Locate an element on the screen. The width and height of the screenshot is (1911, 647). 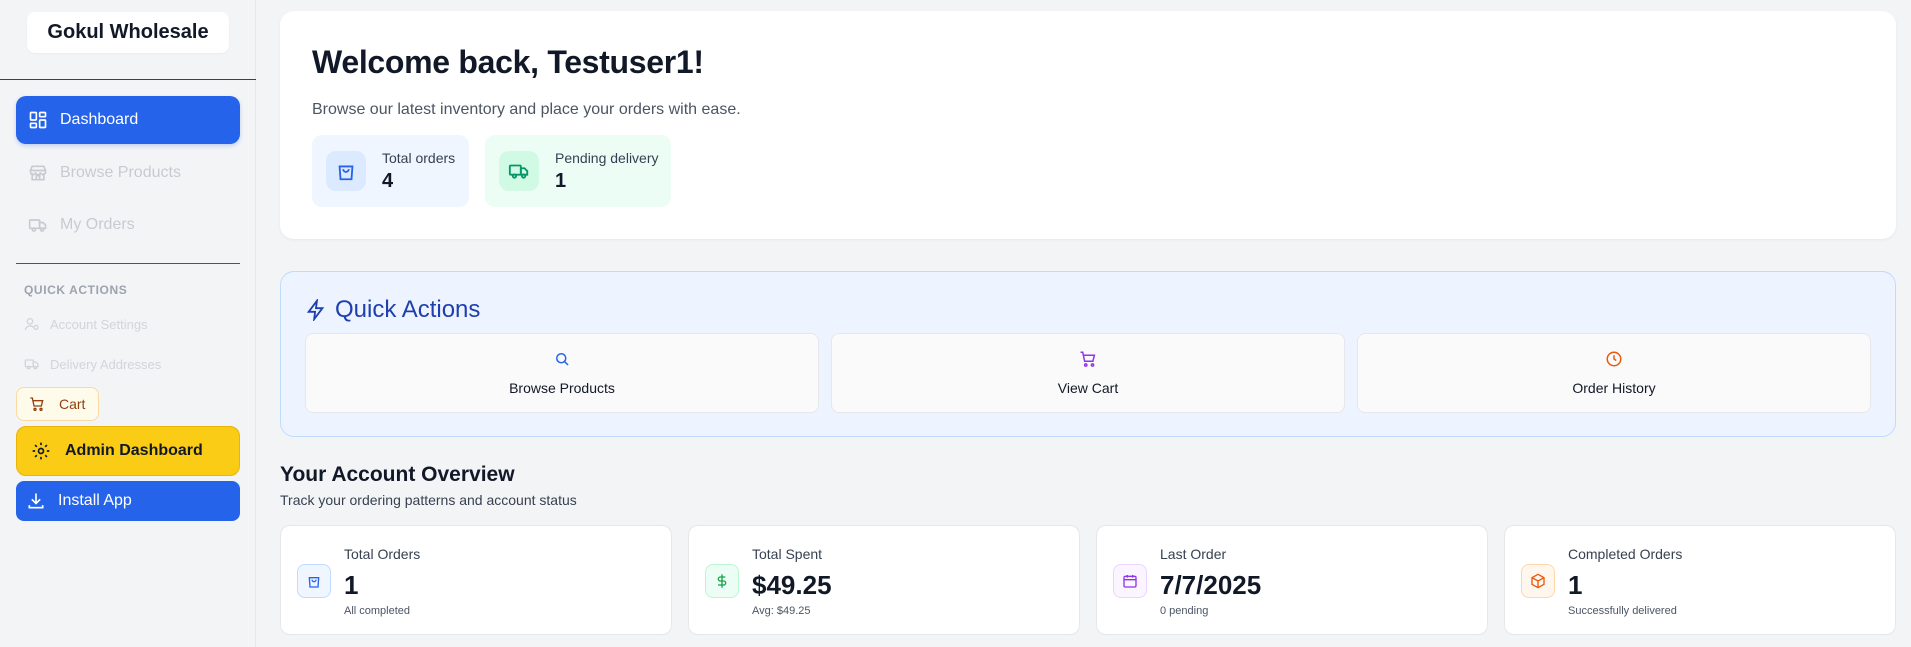
sidebar-link-account-settings: Account Settings is located at coordinates (86, 324).